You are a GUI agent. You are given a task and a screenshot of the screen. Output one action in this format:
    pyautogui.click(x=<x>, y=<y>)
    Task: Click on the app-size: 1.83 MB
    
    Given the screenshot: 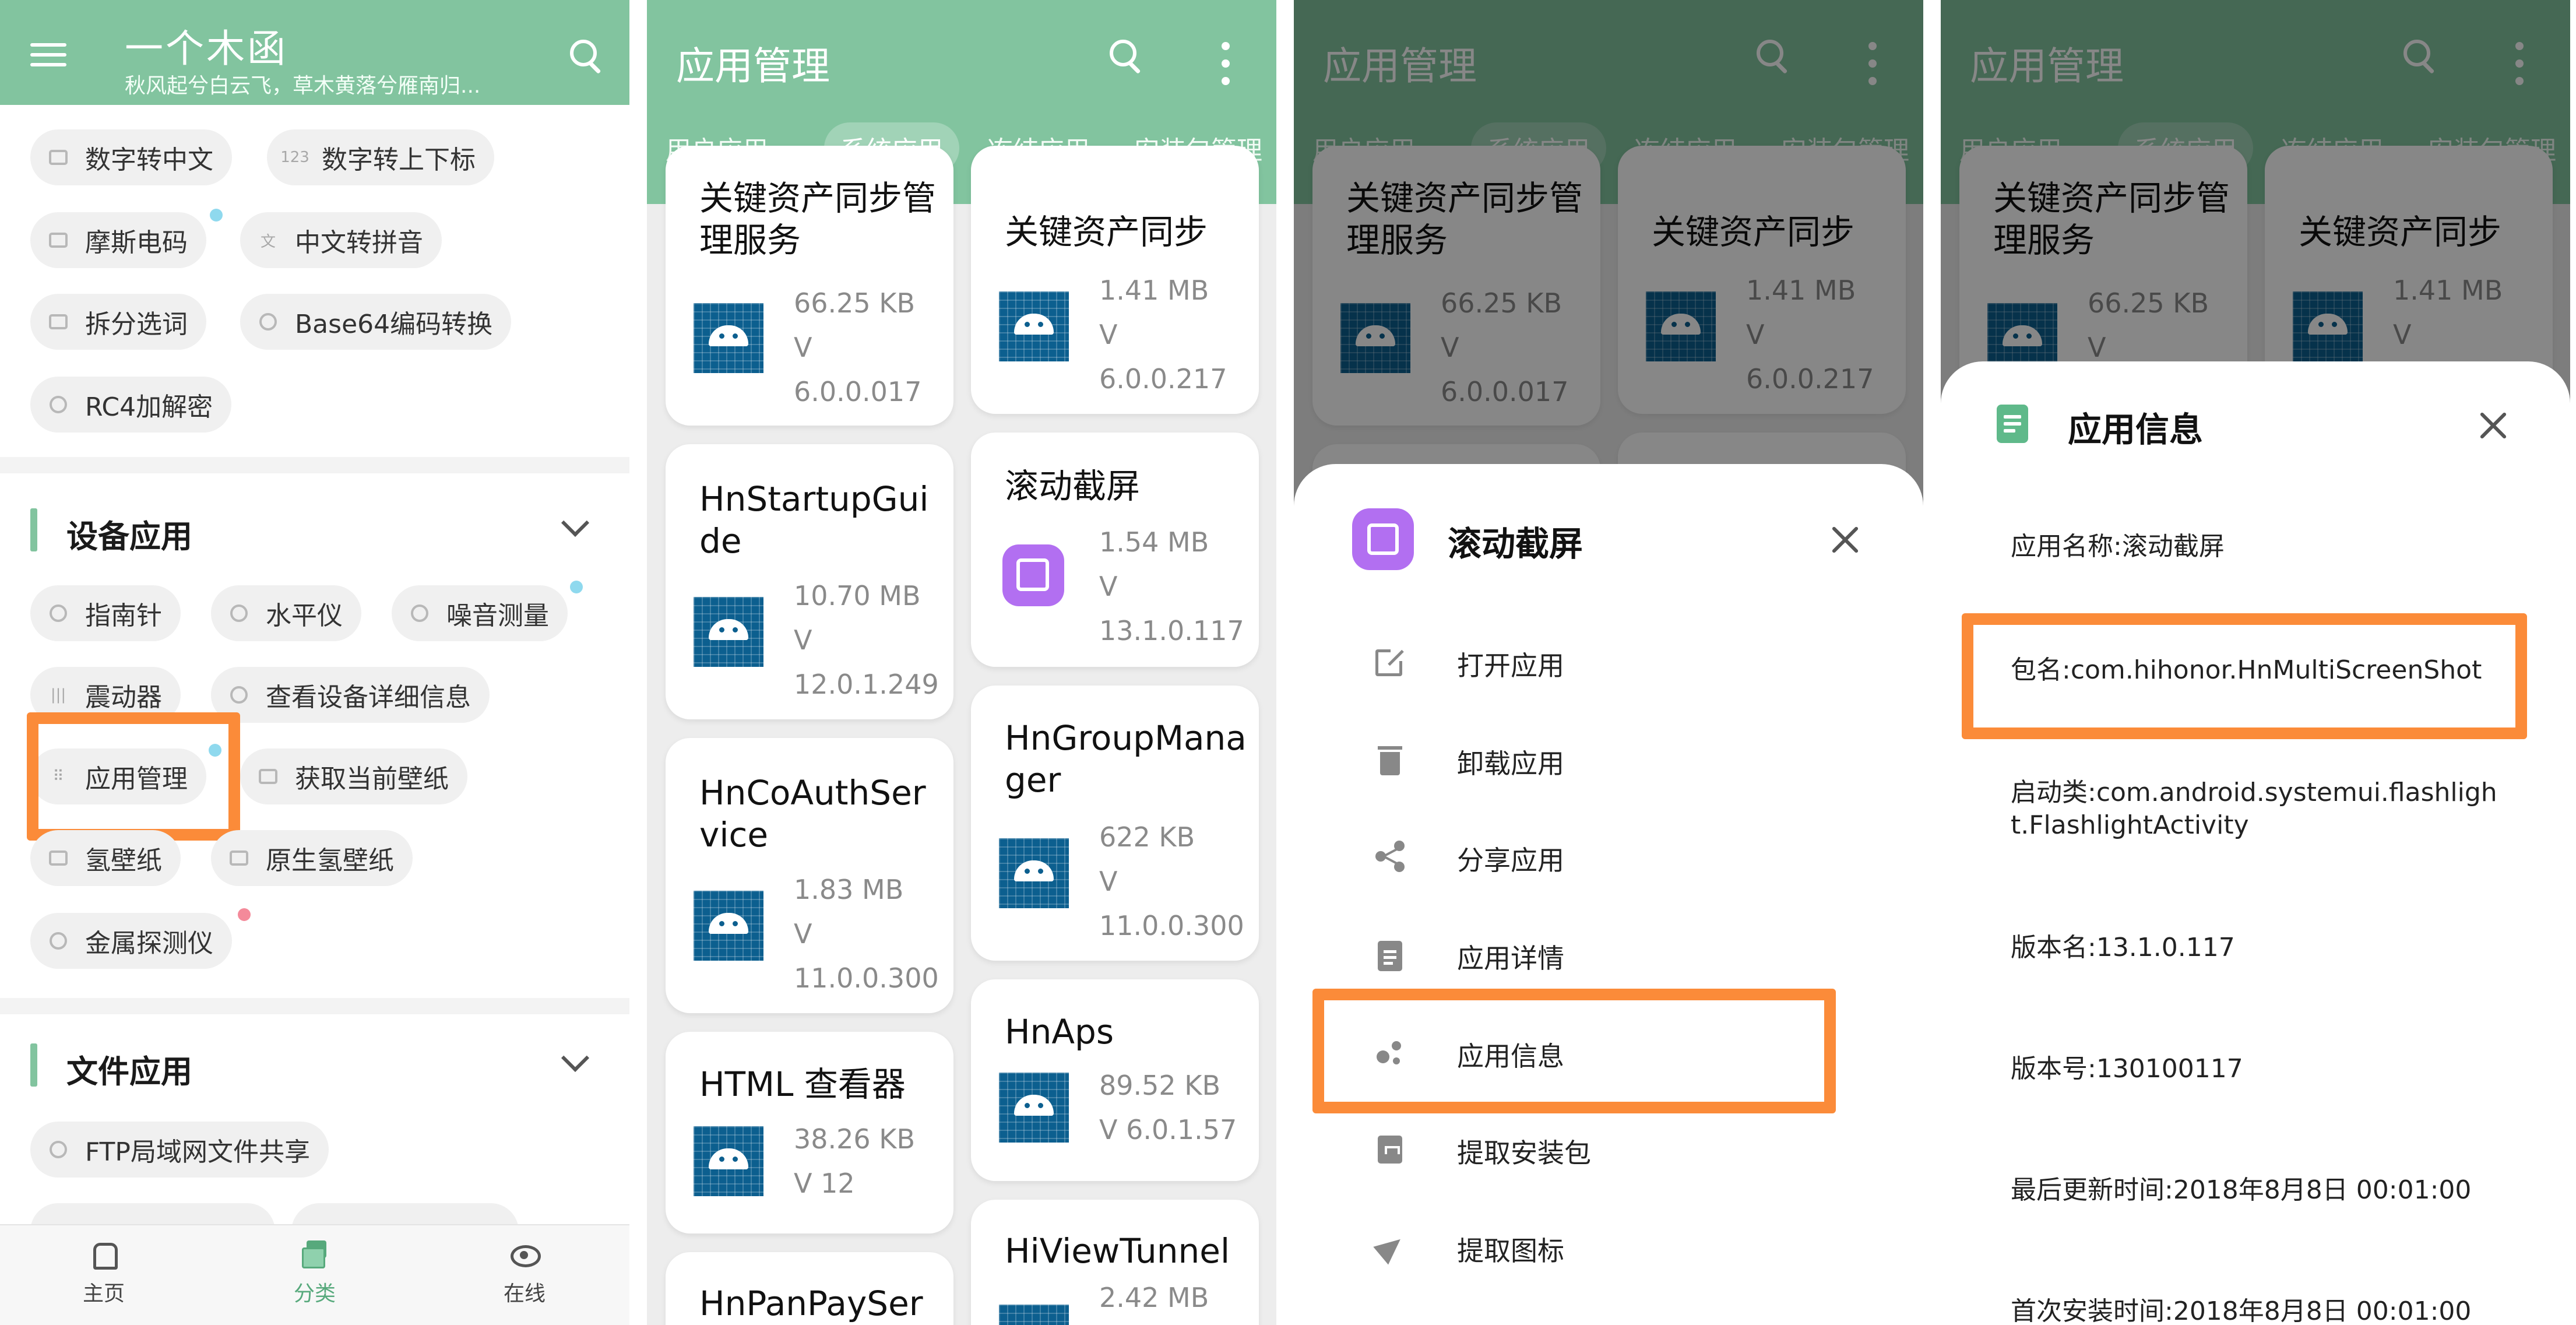 What is the action you would take?
    pyautogui.click(x=849, y=890)
    